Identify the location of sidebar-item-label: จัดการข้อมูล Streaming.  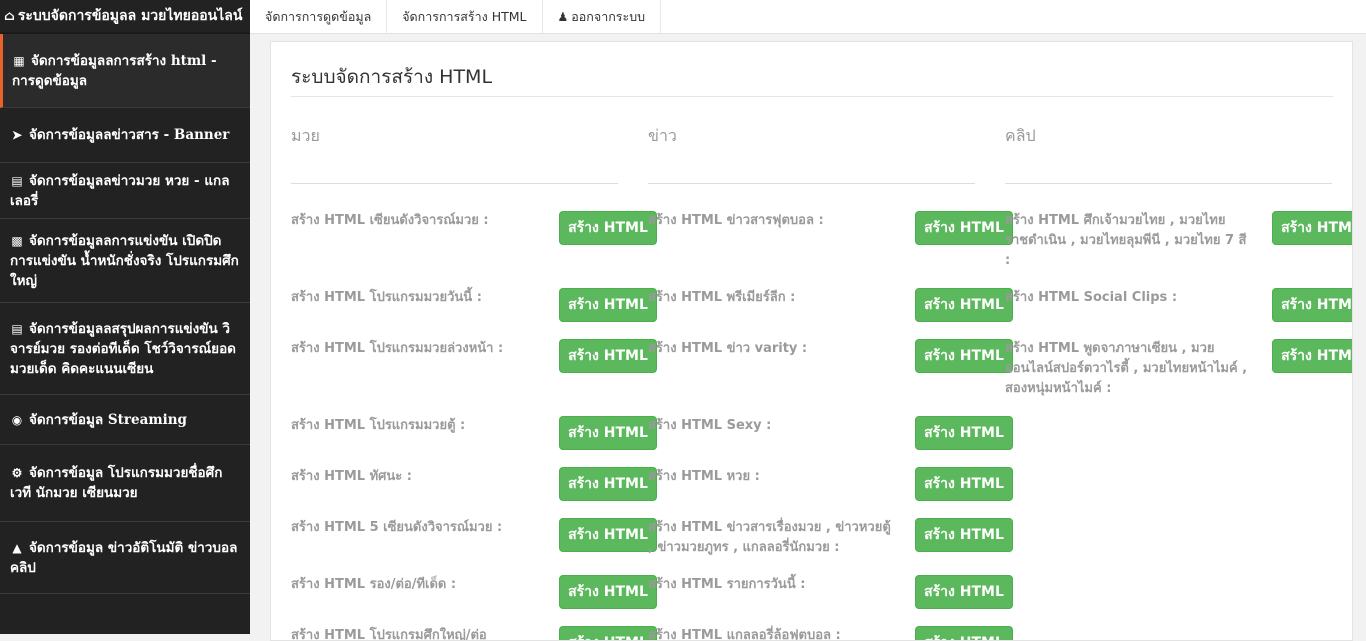
(108, 419).